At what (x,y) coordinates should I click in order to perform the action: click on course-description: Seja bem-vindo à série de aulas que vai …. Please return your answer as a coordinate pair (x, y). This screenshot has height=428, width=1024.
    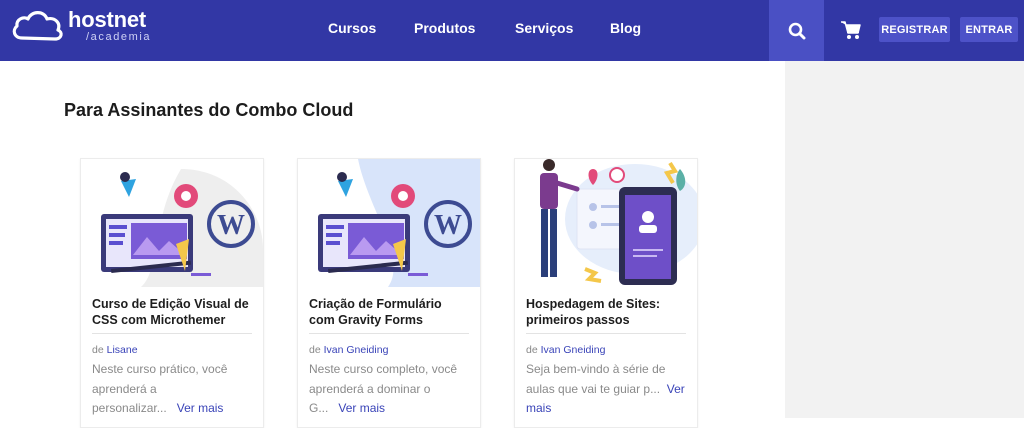
    Looking at the image, I should click on (606, 389).